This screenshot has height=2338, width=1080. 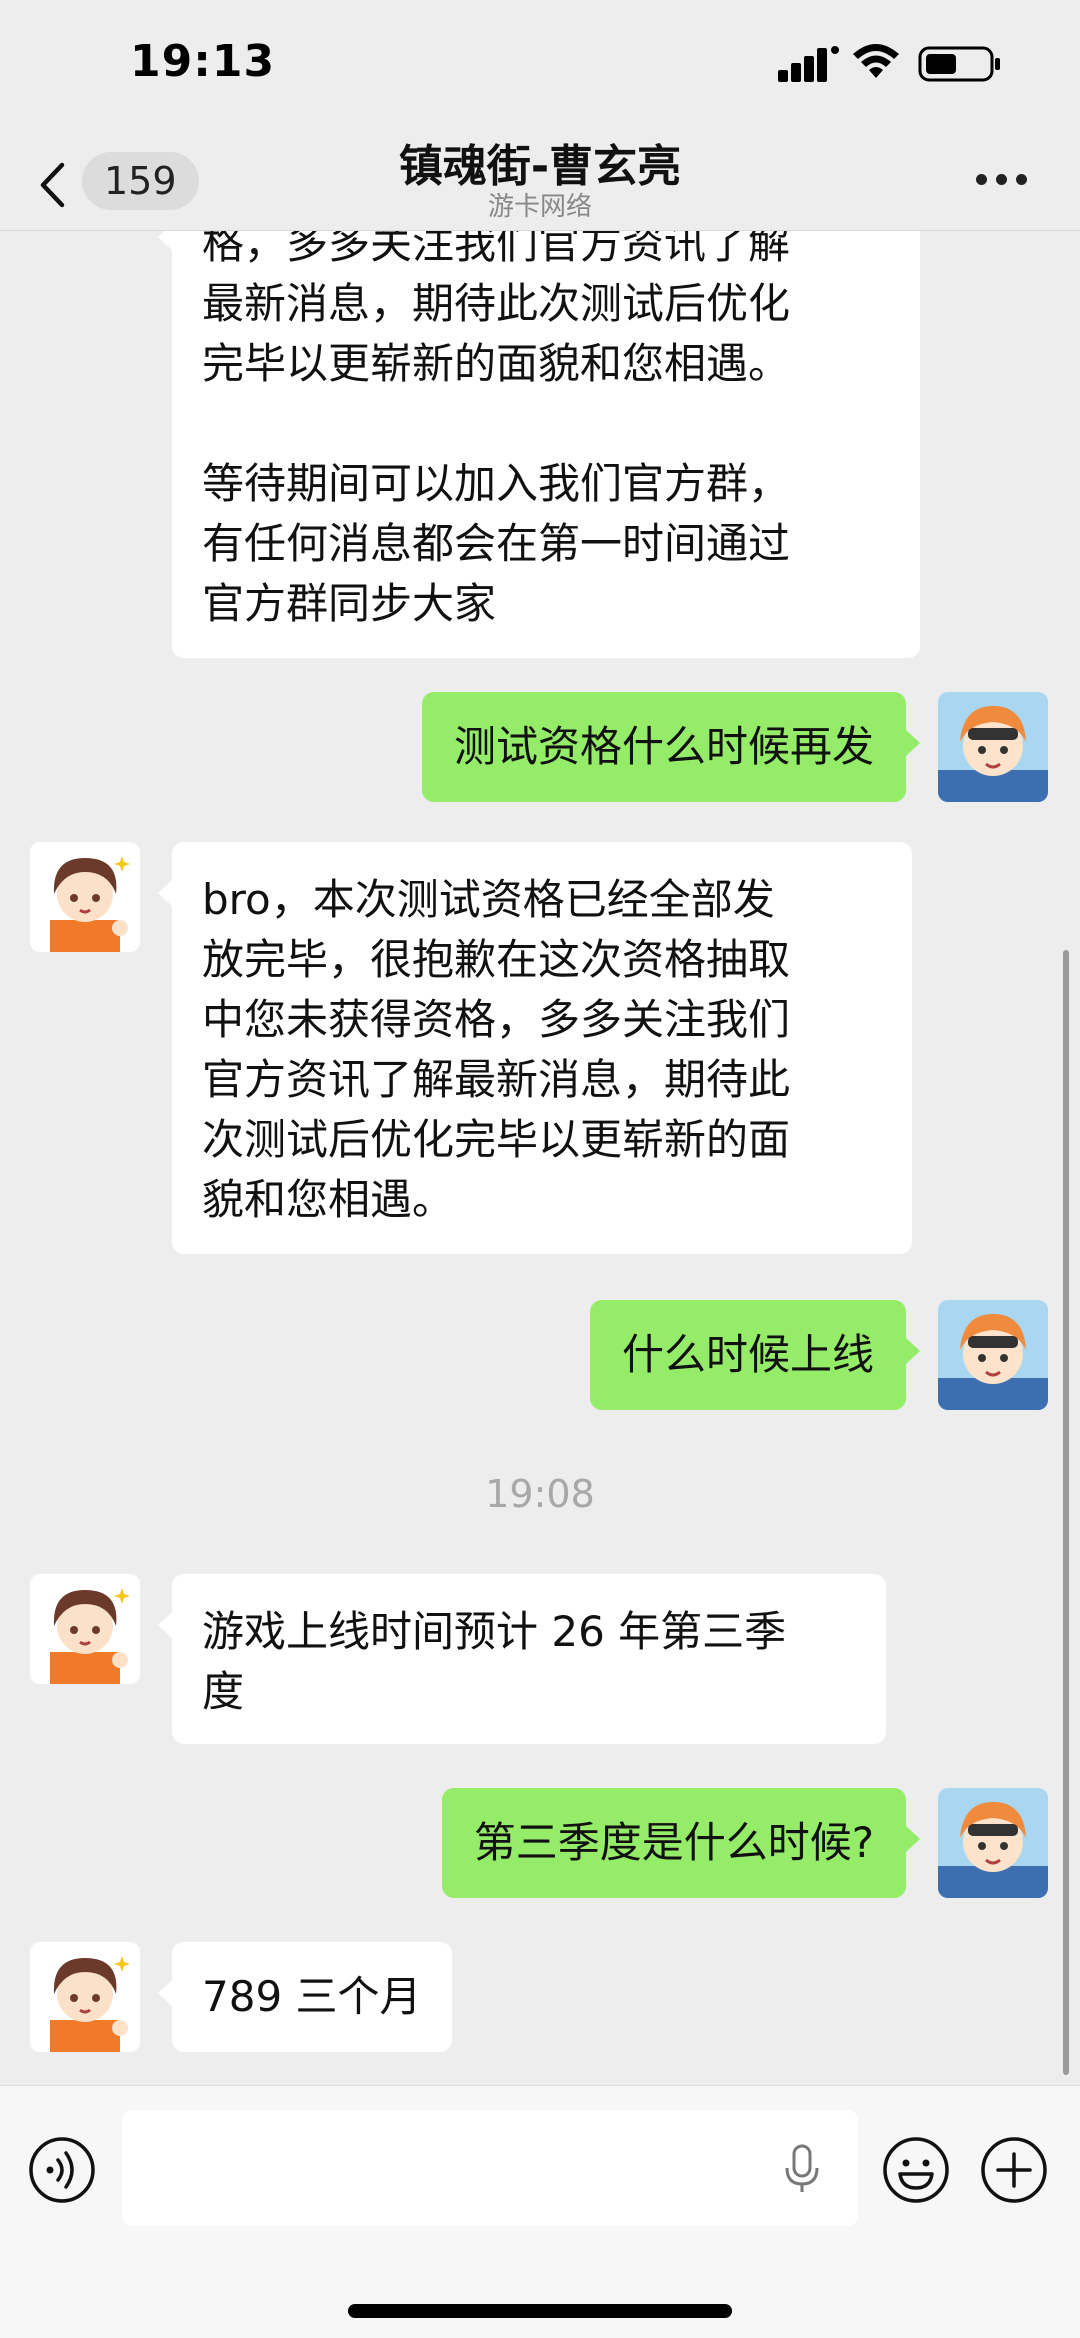 What do you see at coordinates (1014, 2170) in the screenshot?
I see `plus-icon` at bounding box center [1014, 2170].